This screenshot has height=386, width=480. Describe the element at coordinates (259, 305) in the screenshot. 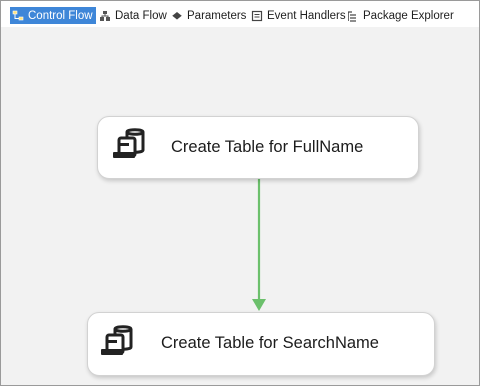

I see `precedence-arrow-head` at that location.